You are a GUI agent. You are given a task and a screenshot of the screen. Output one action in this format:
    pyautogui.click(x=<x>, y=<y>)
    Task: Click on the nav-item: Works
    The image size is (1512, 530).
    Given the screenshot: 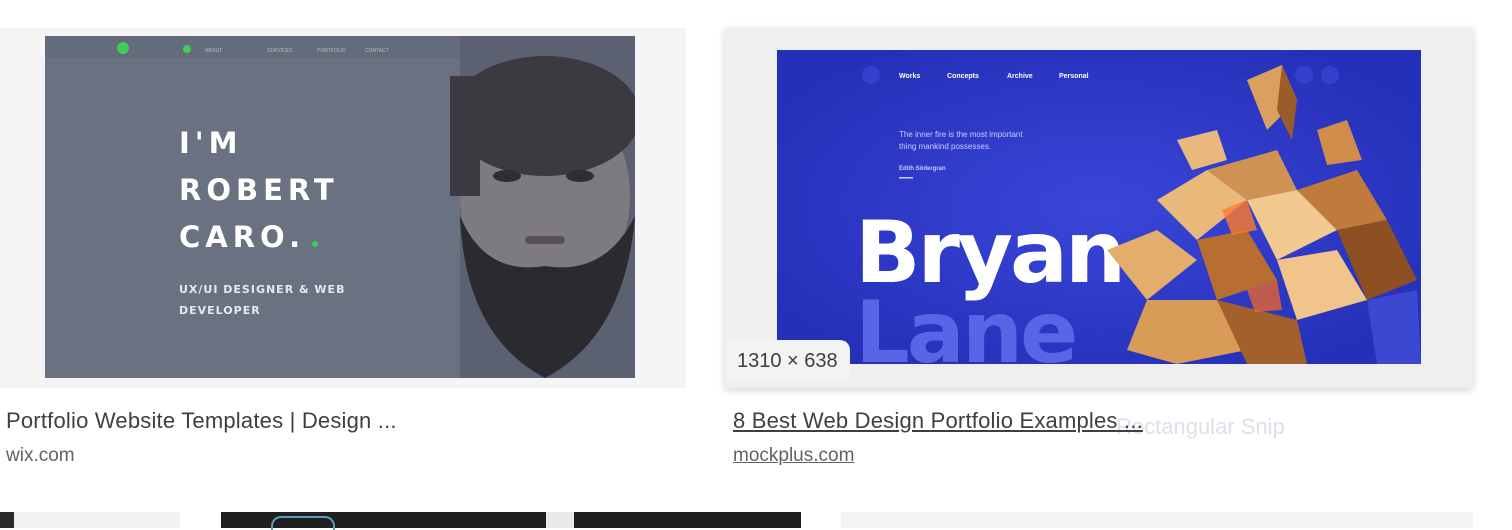 What is the action you would take?
    pyautogui.click(x=909, y=76)
    